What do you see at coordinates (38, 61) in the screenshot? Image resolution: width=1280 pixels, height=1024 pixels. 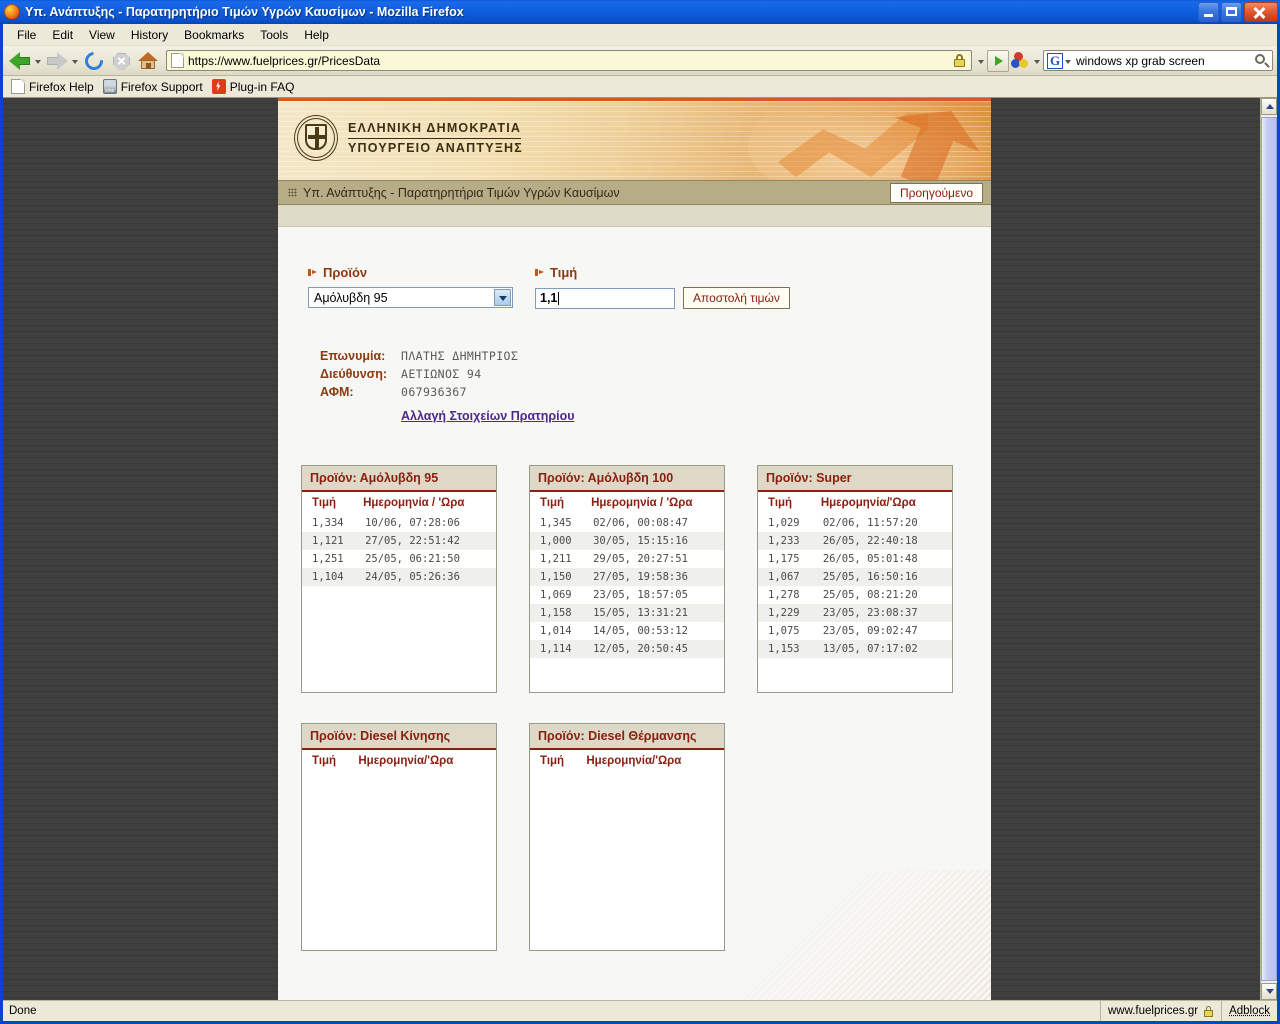 I see `back-history-dropdown-icon` at bounding box center [38, 61].